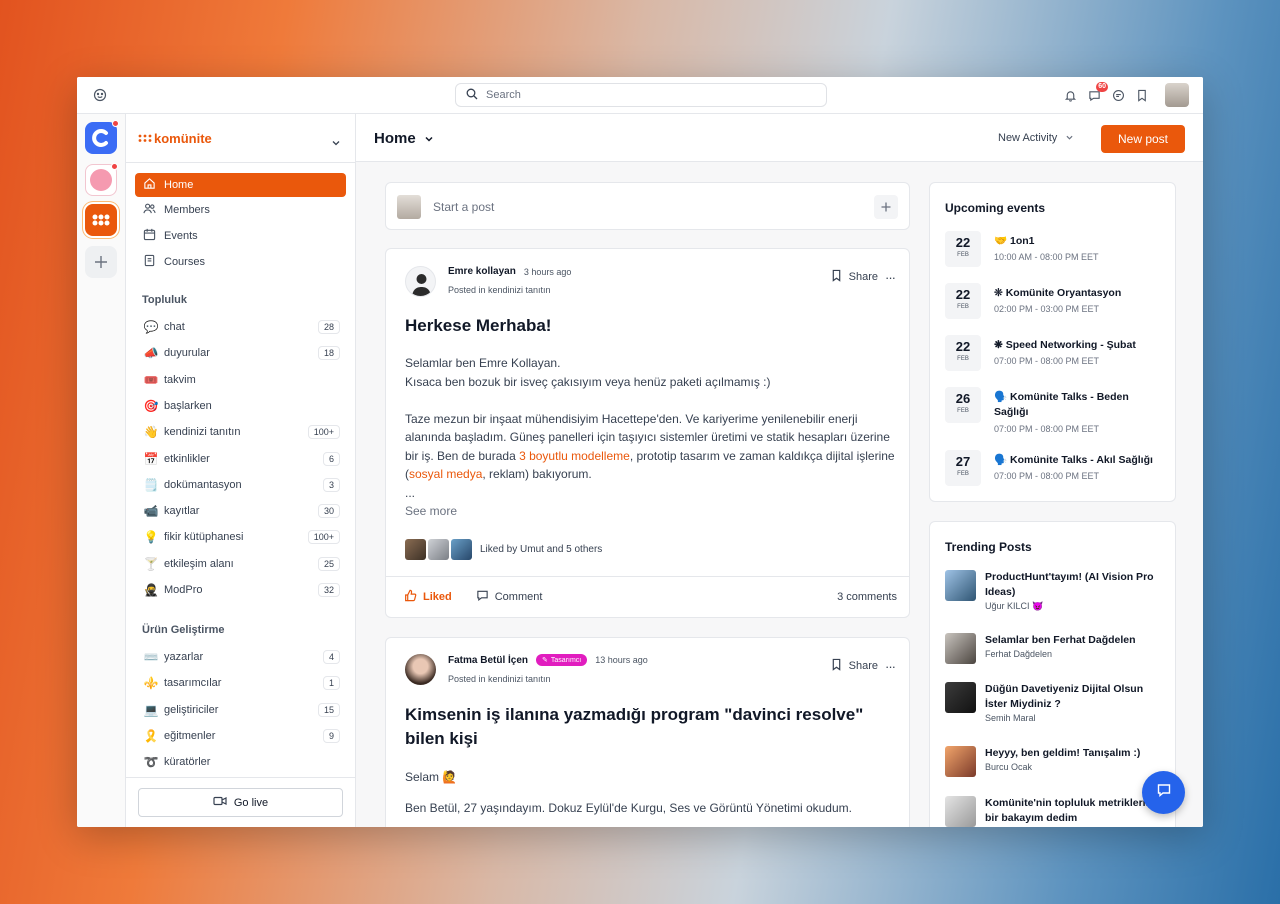 Image resolution: width=1280 pixels, height=904 pixels. What do you see at coordinates (328, 511) in the screenshot?
I see `channel-count-badge: 30` at bounding box center [328, 511].